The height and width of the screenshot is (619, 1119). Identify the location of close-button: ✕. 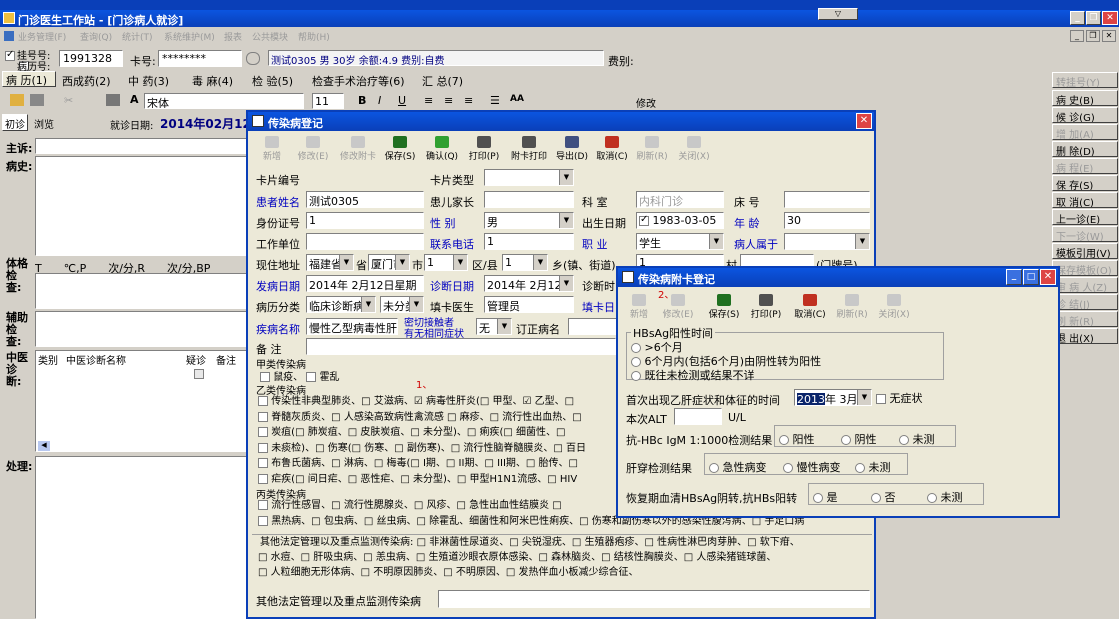
(1110, 18).